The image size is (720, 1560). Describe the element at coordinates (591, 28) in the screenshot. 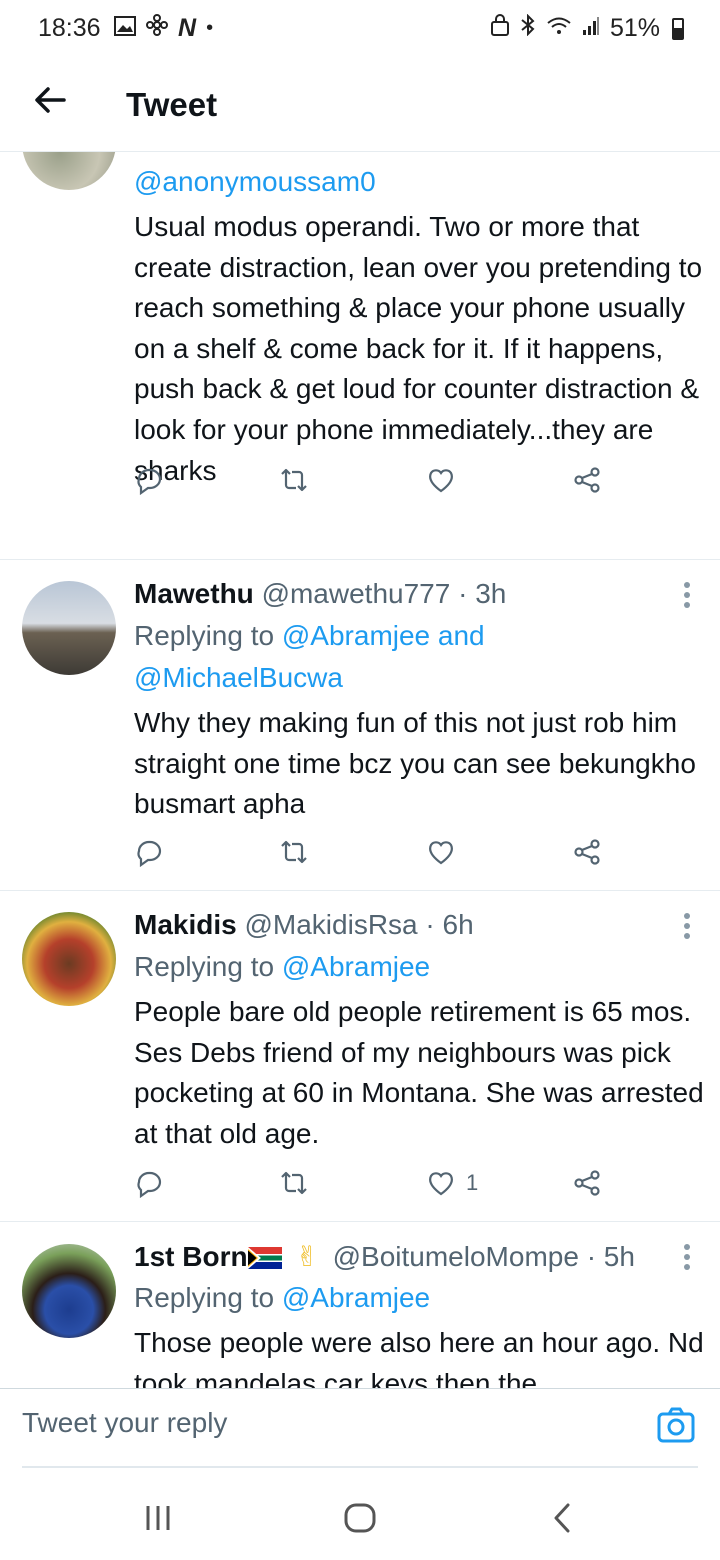

I see `signal-icon` at that location.